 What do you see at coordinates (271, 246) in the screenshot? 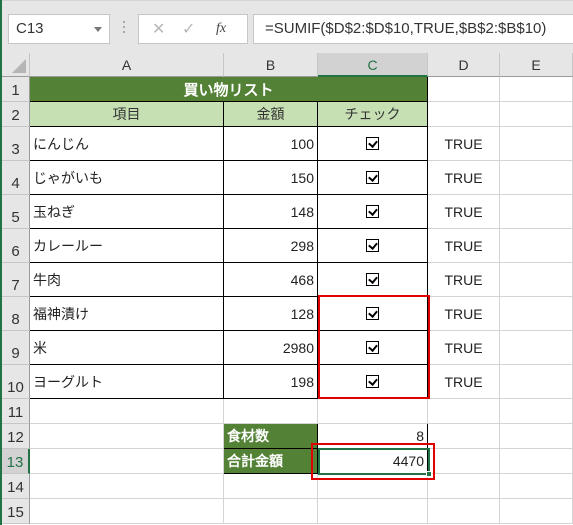
I see `item-price-cell: 298` at bounding box center [271, 246].